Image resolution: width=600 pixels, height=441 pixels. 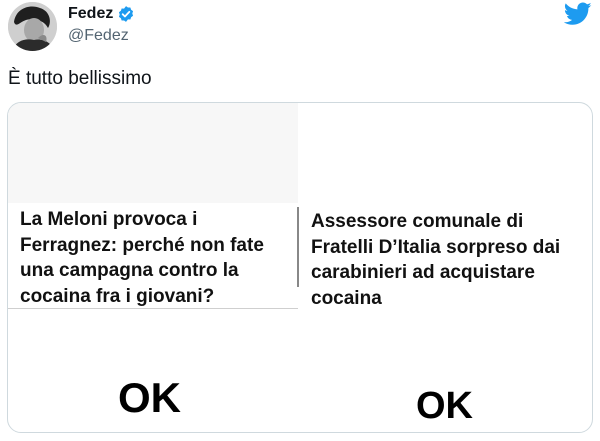 I want to click on author-name-row: Fedez, so click(x=101, y=14).